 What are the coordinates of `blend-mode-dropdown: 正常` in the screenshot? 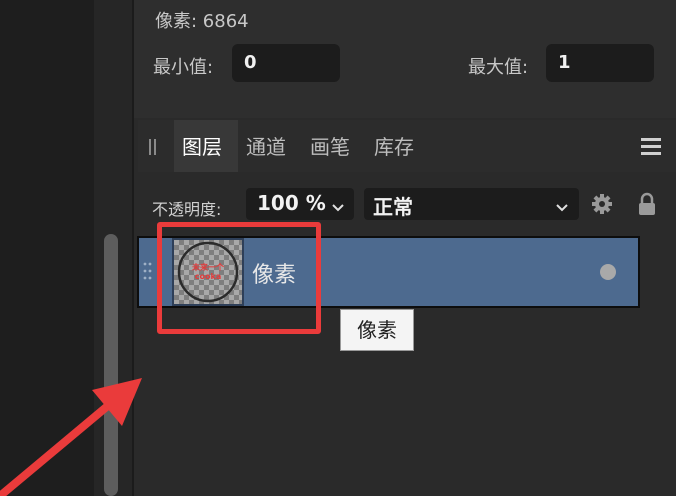 It's located at (471, 204).